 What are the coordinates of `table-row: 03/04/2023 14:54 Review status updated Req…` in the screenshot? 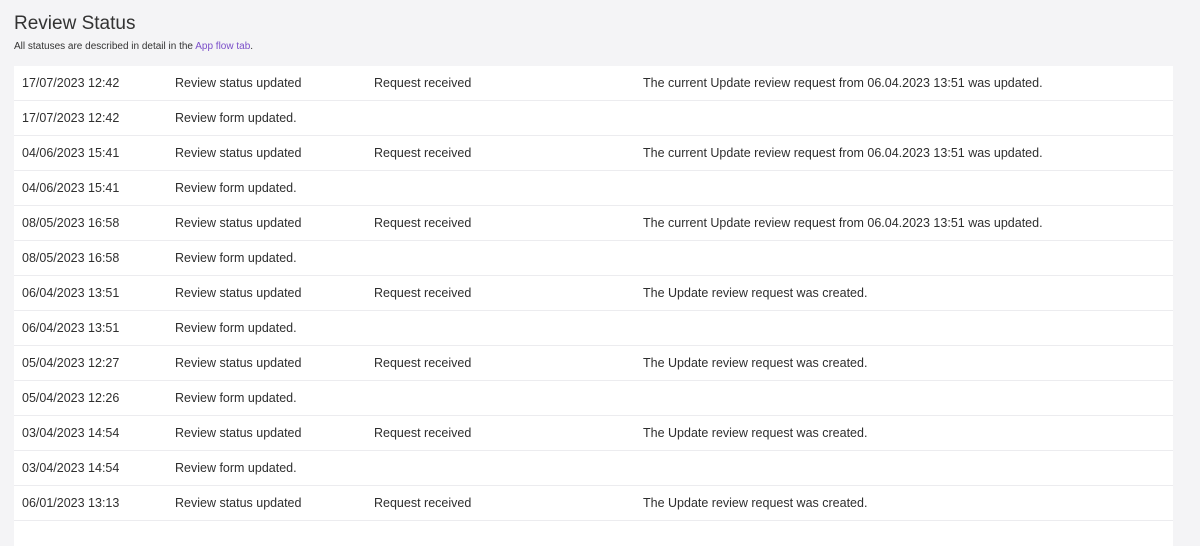 It's located at (593, 433).